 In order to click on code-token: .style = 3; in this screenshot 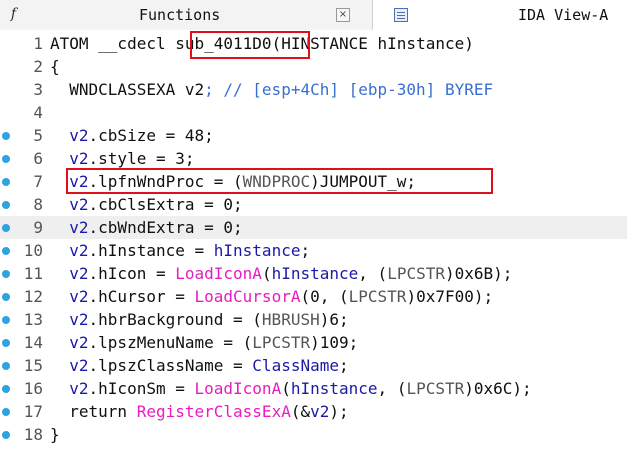, I will do `click(141, 158)`.